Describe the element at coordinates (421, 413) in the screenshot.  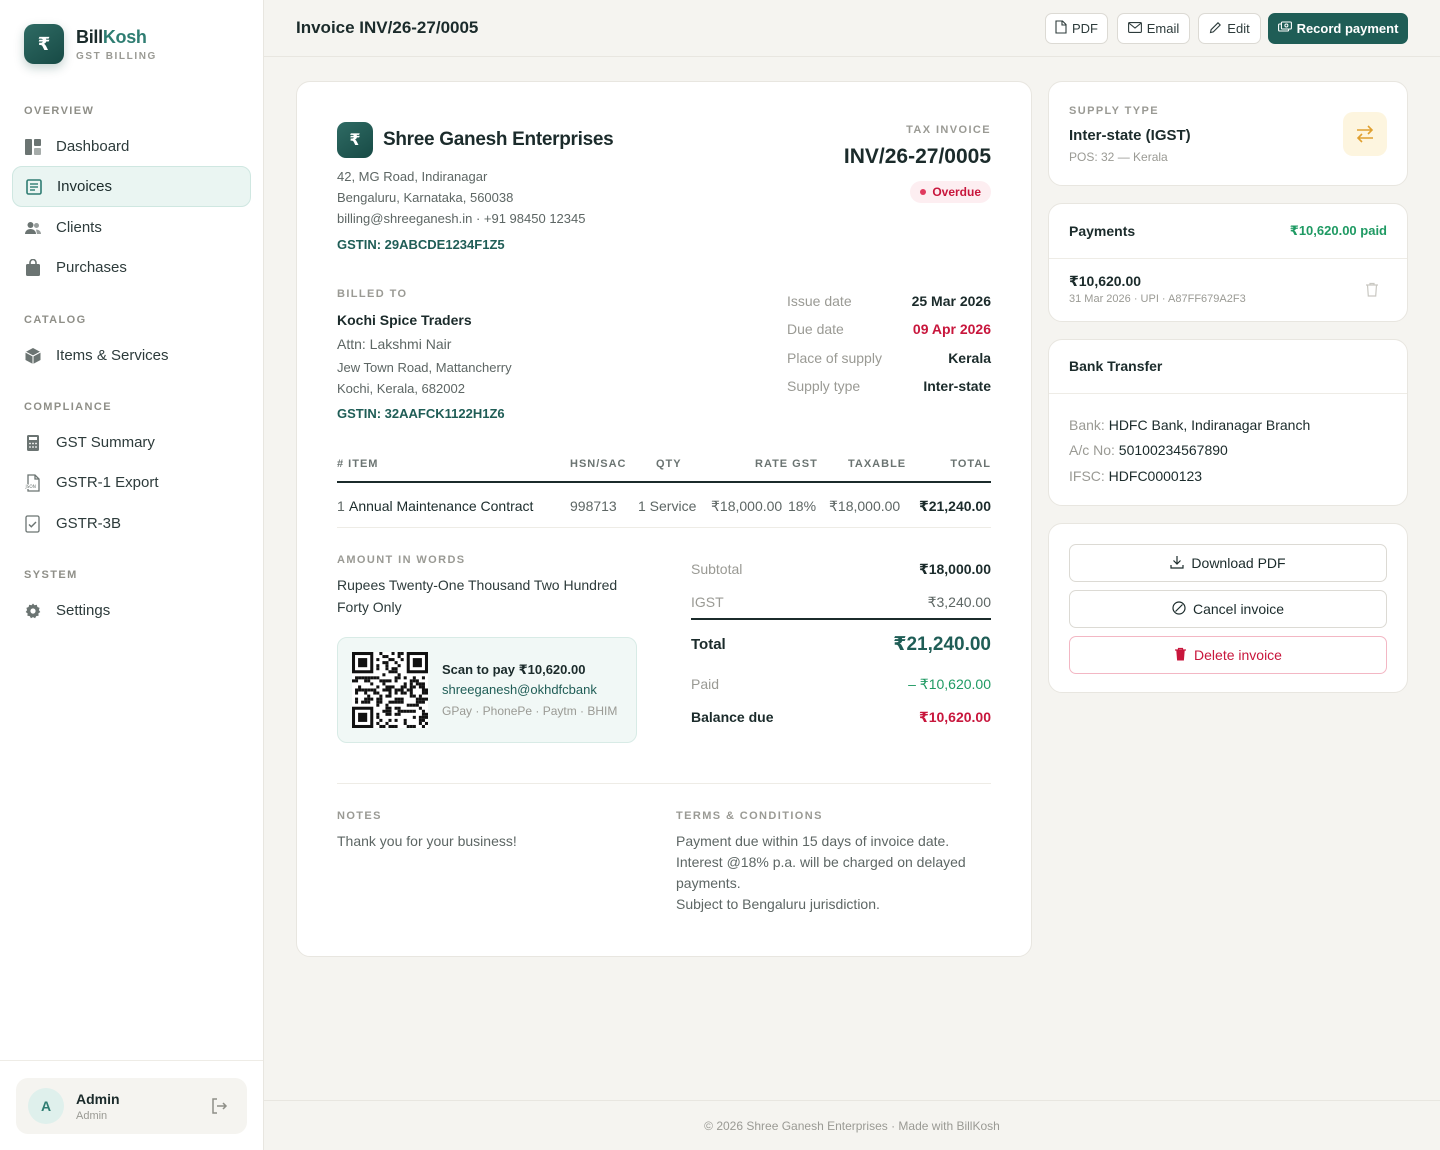
I see `client-gstin: GSTIN: 32AAFCK1122H1Z6` at that location.